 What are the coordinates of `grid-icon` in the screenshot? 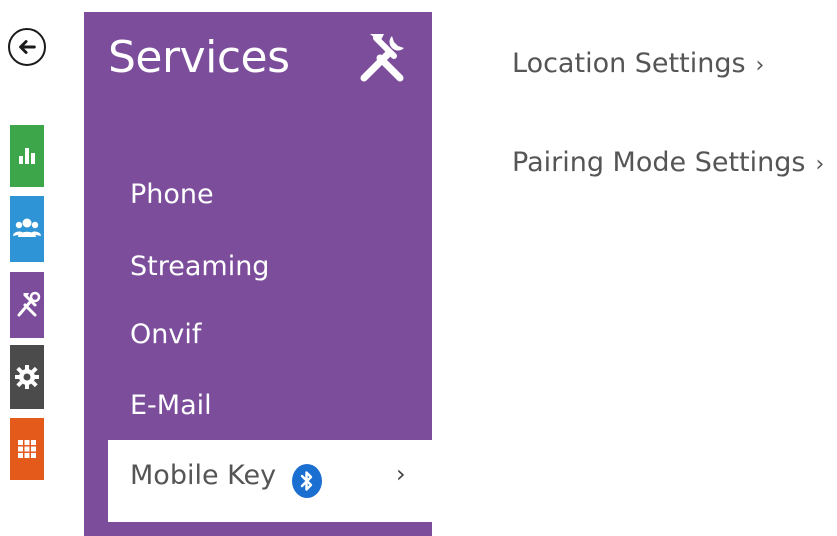 It's located at (27, 449).